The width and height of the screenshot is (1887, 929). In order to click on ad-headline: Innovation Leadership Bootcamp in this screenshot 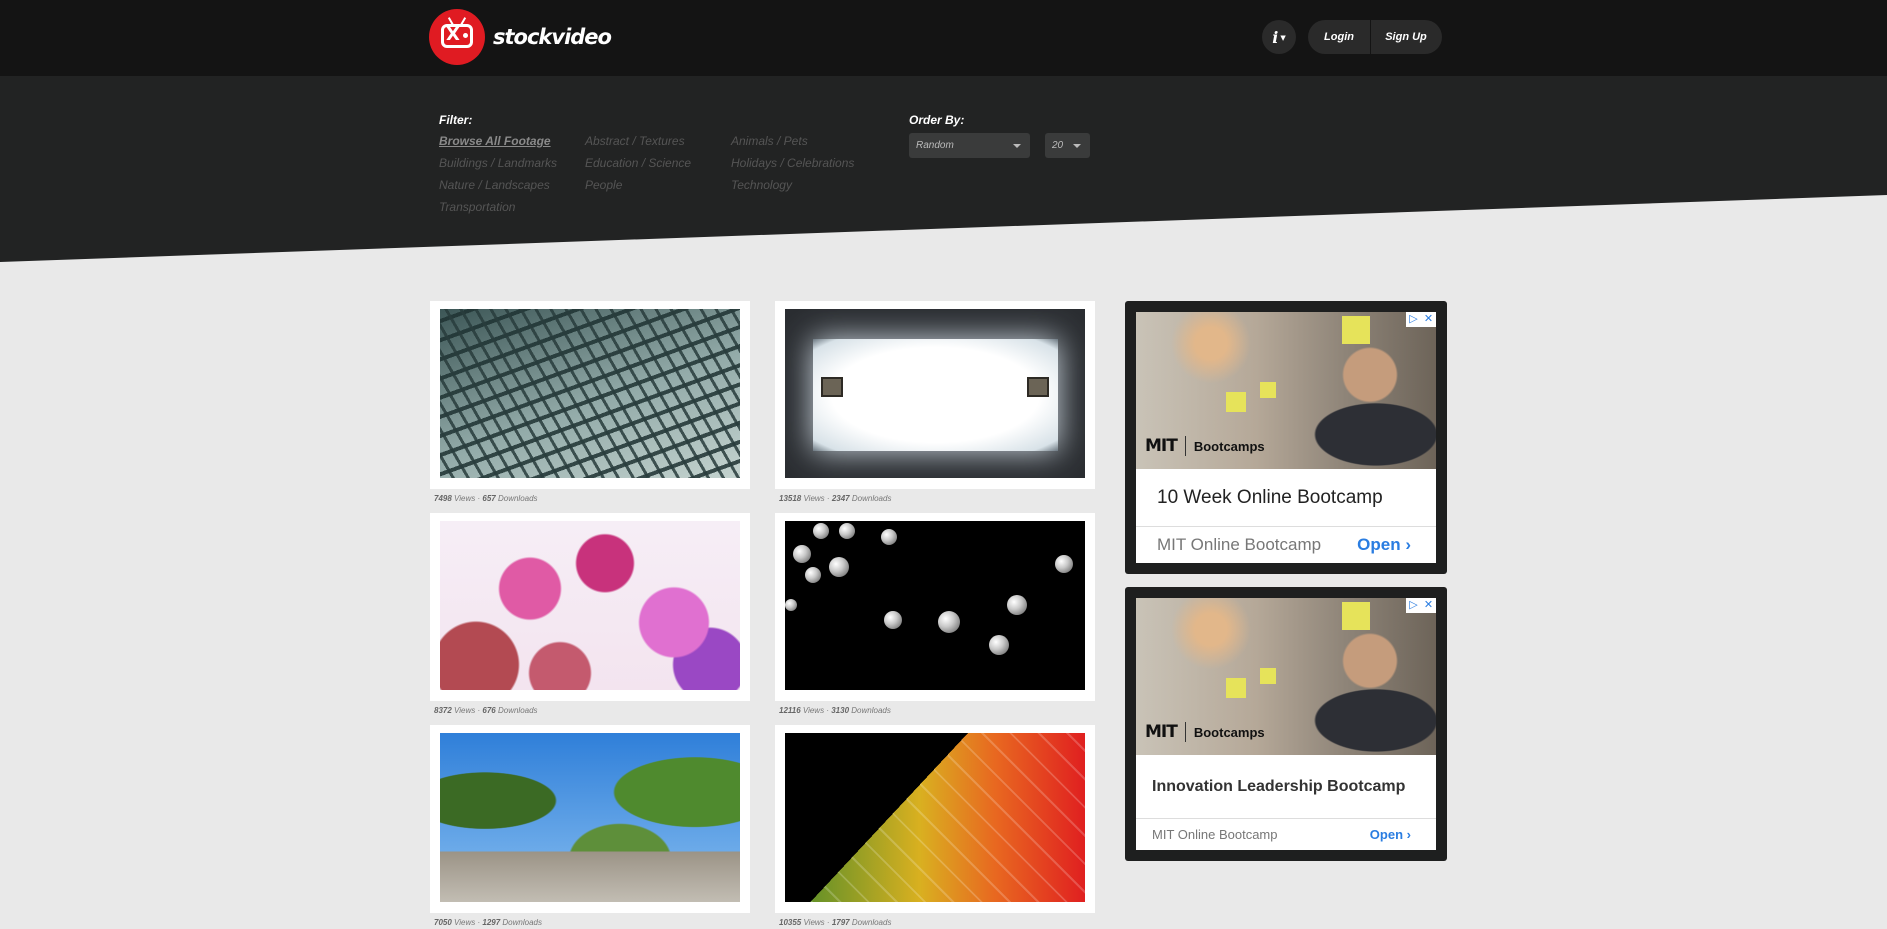, I will do `click(1286, 786)`.